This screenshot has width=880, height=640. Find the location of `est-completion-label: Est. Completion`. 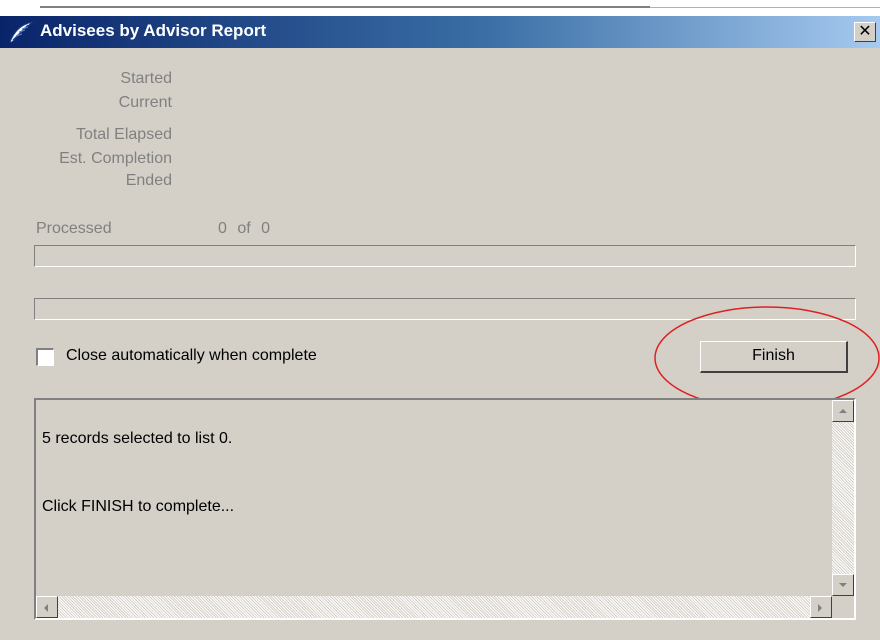

est-completion-label: Est. Completion is located at coordinates (115, 158).